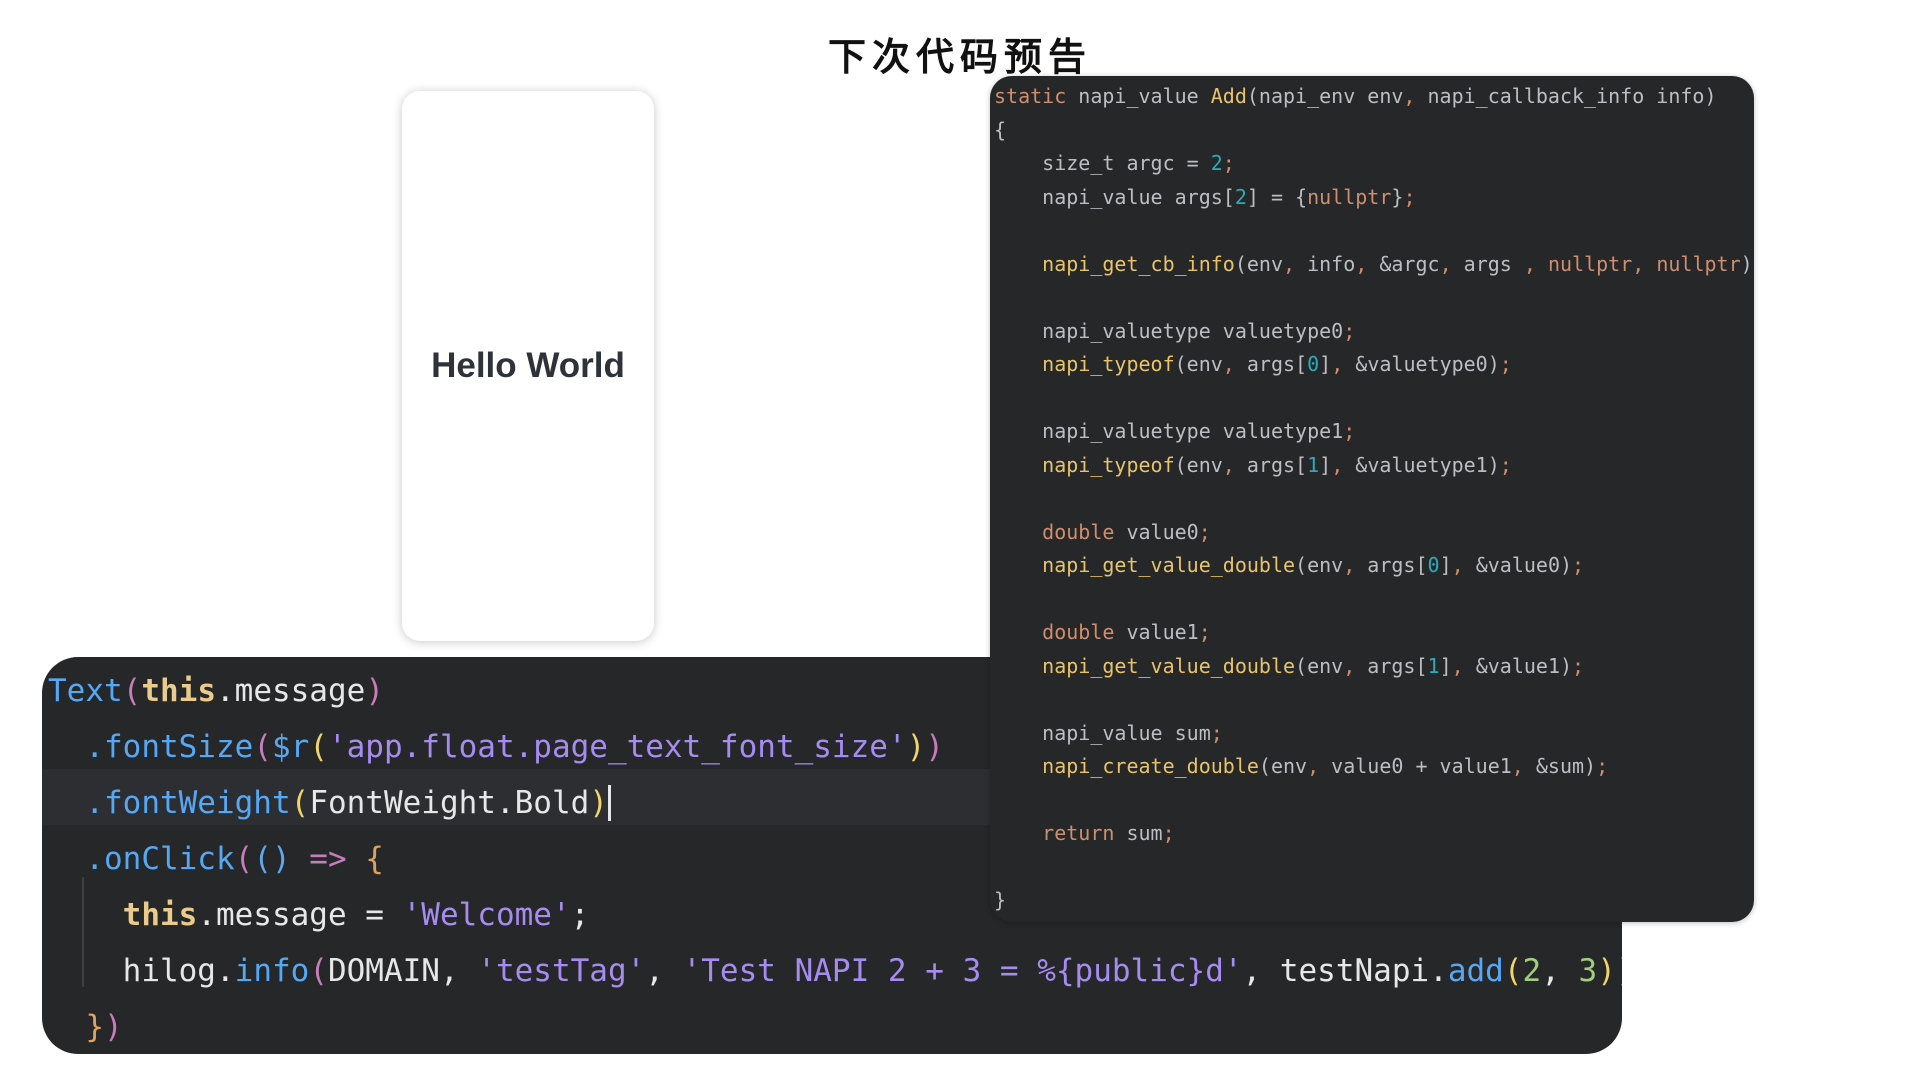 The image size is (1920, 1080). Describe the element at coordinates (609, 803) in the screenshot. I see `text-cursor` at that location.